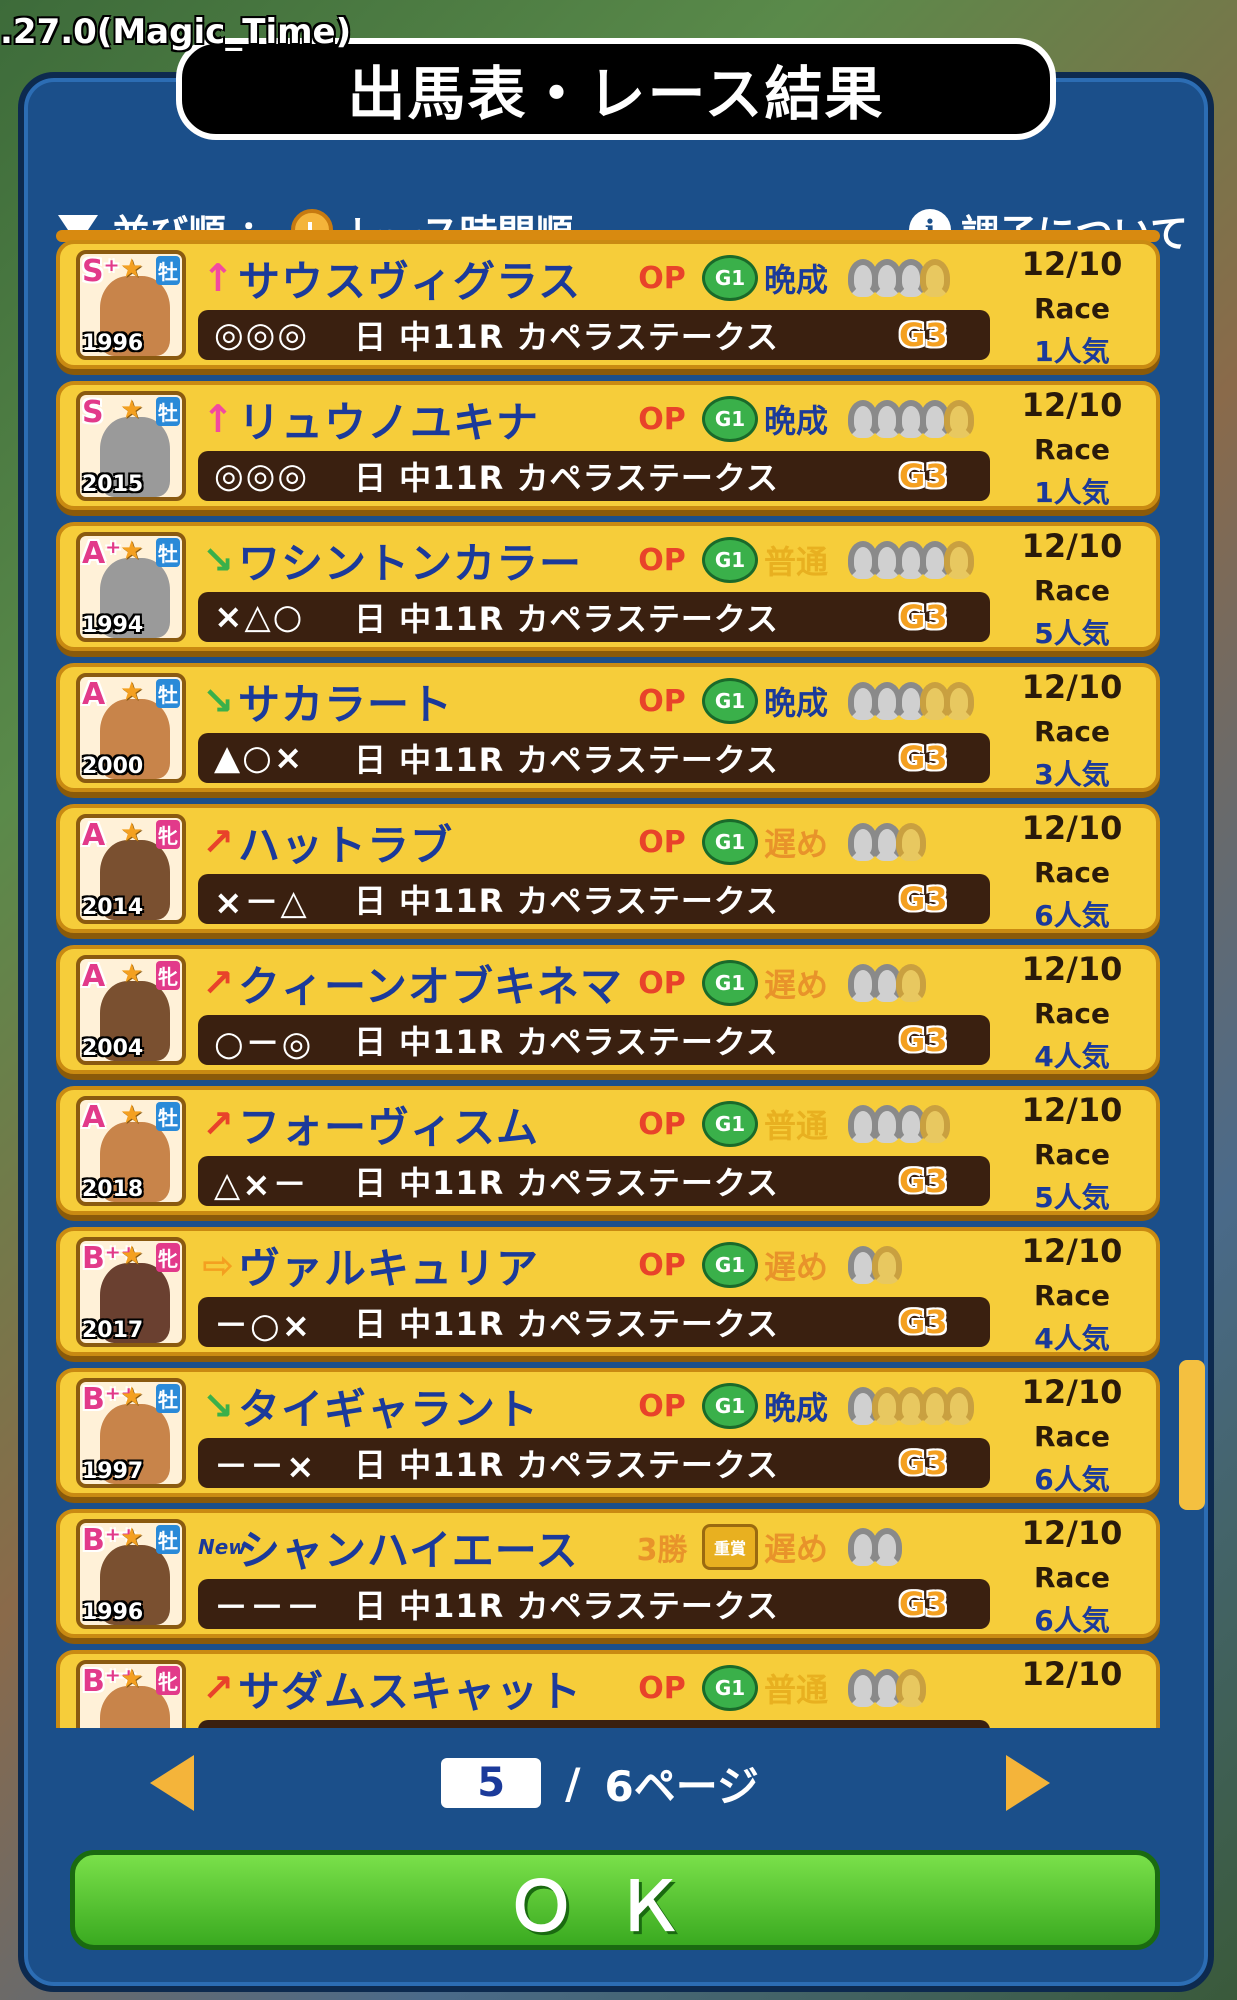 This screenshot has width=1237, height=2000. What do you see at coordinates (346, 704) in the screenshot?
I see `horse-name: サカラート` at bounding box center [346, 704].